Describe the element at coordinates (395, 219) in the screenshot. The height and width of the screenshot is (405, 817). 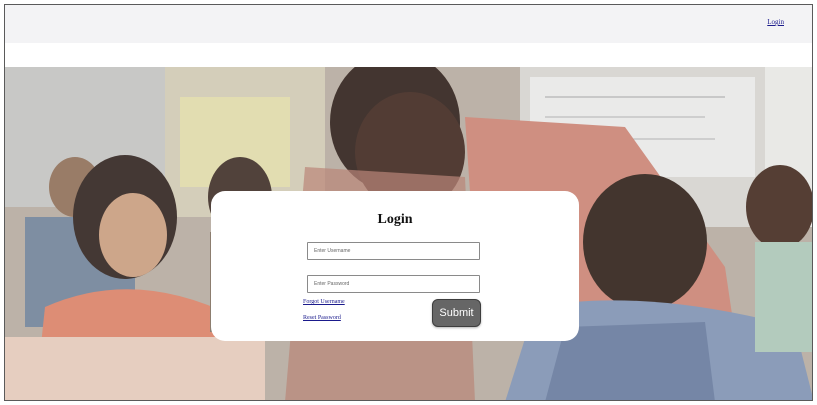
I see `login-title: Login` at that location.